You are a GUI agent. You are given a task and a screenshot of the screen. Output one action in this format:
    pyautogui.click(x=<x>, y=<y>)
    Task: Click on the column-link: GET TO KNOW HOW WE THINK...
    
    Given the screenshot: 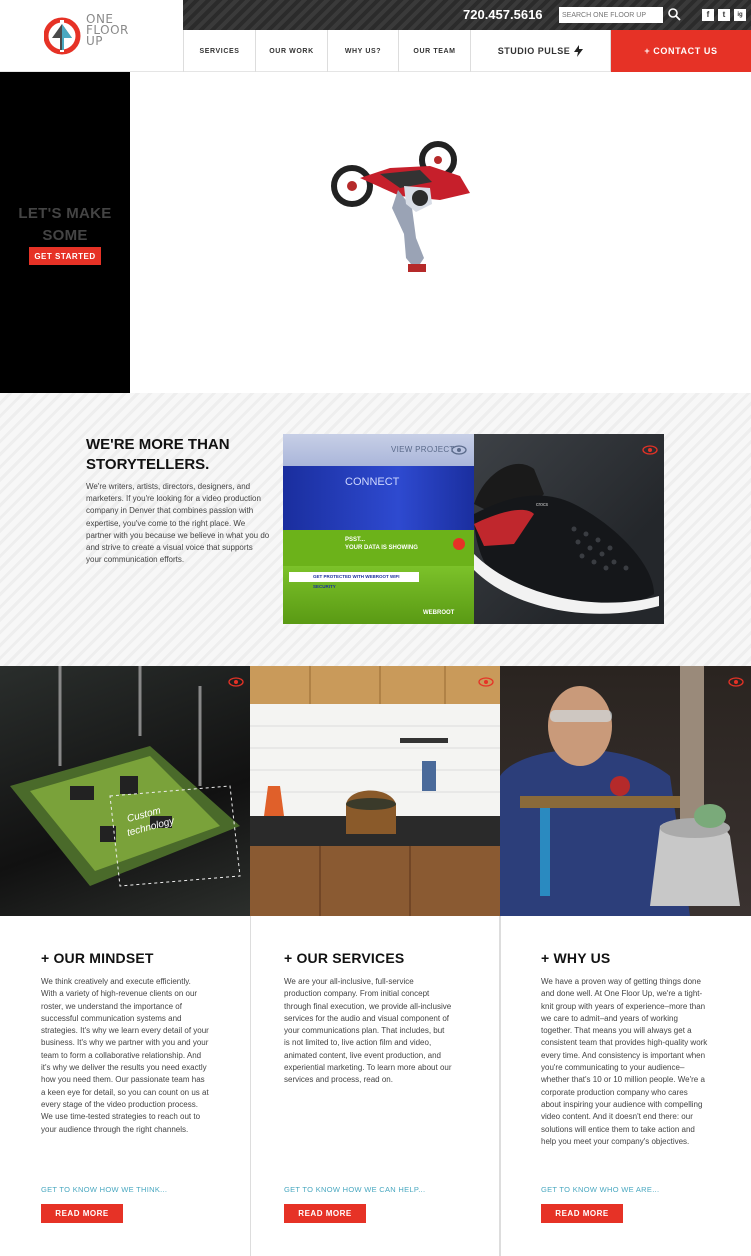 What is the action you would take?
    pyautogui.click(x=104, y=1189)
    